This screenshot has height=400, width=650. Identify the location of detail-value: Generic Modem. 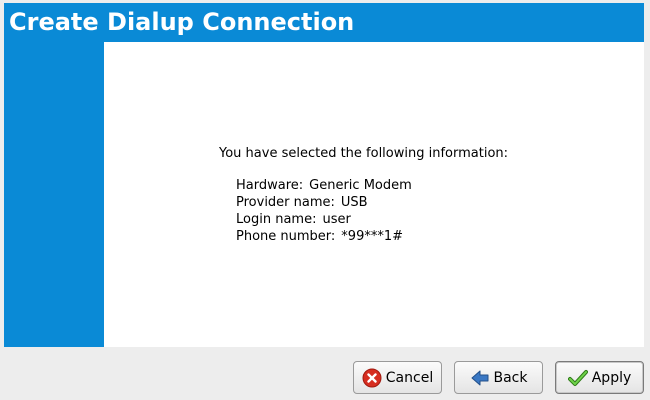
(360, 185).